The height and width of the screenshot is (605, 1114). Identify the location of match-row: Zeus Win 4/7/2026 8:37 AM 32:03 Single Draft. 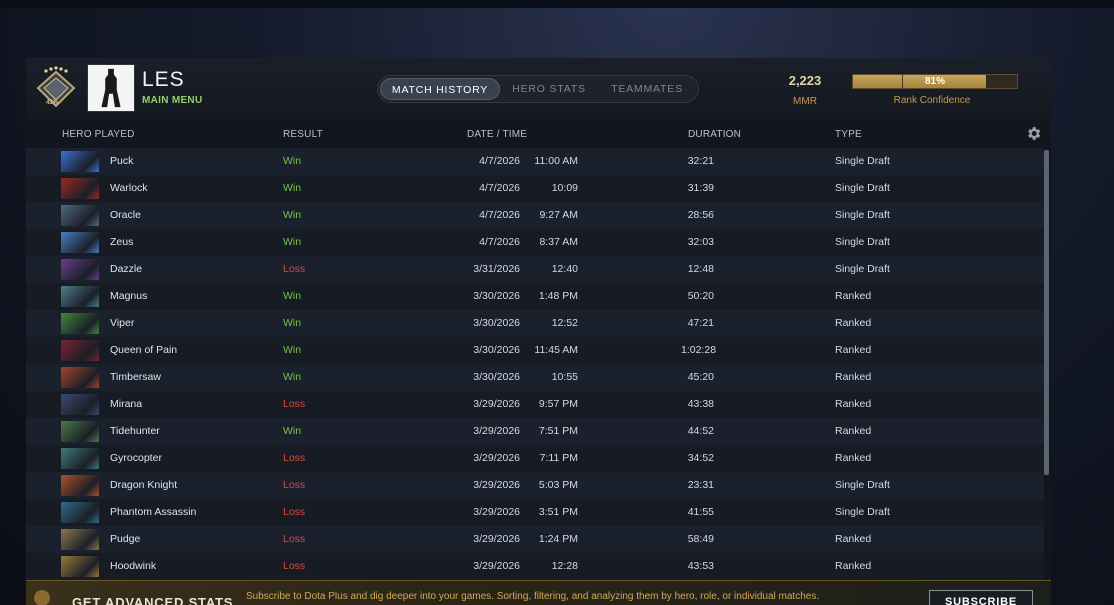
(535, 242).